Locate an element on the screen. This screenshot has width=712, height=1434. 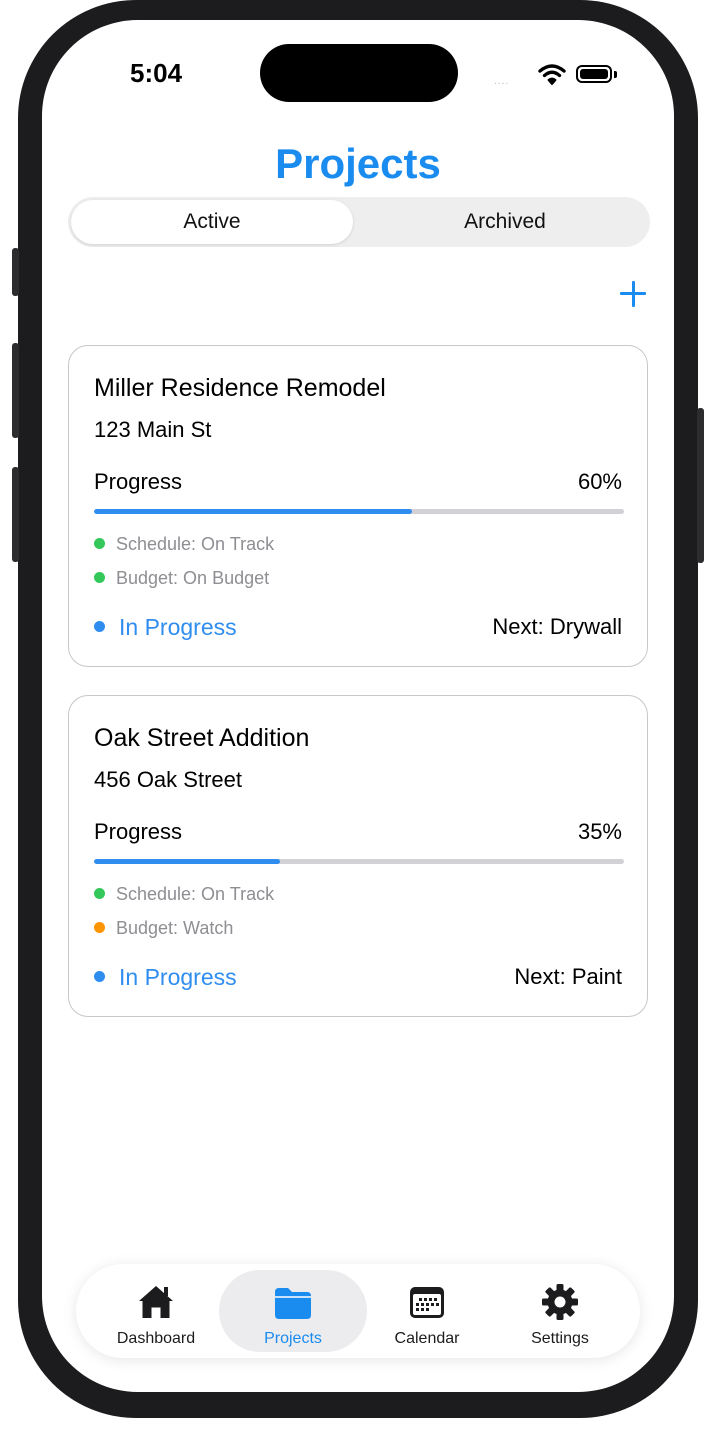
add-project-button is located at coordinates (633, 294).